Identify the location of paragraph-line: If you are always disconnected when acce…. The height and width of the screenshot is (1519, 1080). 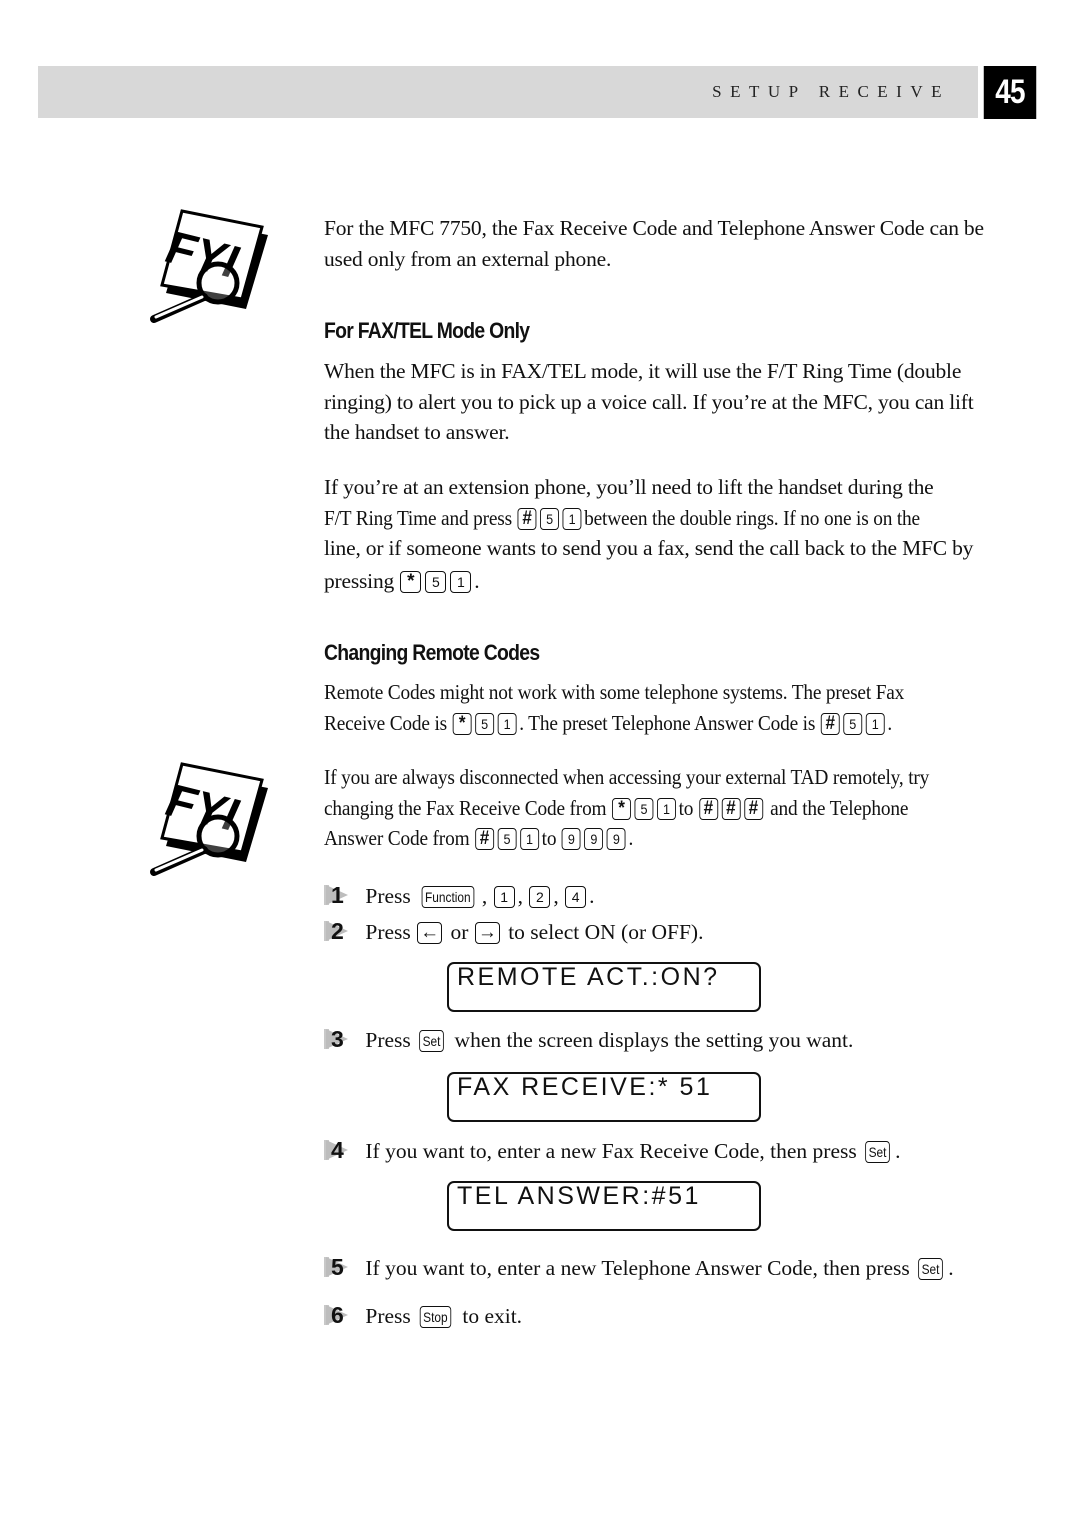
(627, 777).